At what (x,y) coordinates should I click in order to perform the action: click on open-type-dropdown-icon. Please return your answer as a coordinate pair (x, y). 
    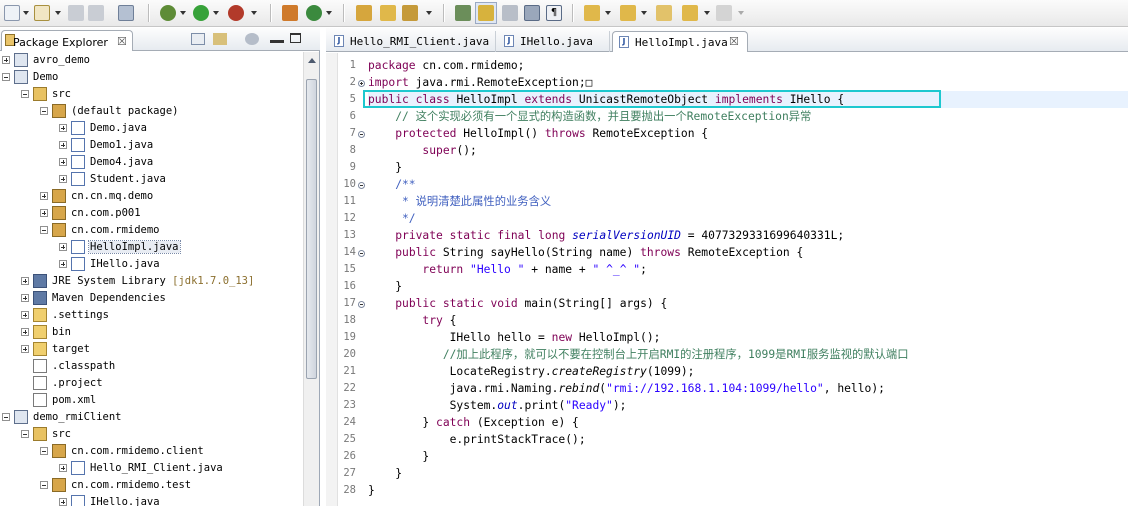
    Looking at the image, I should click on (329, 13).